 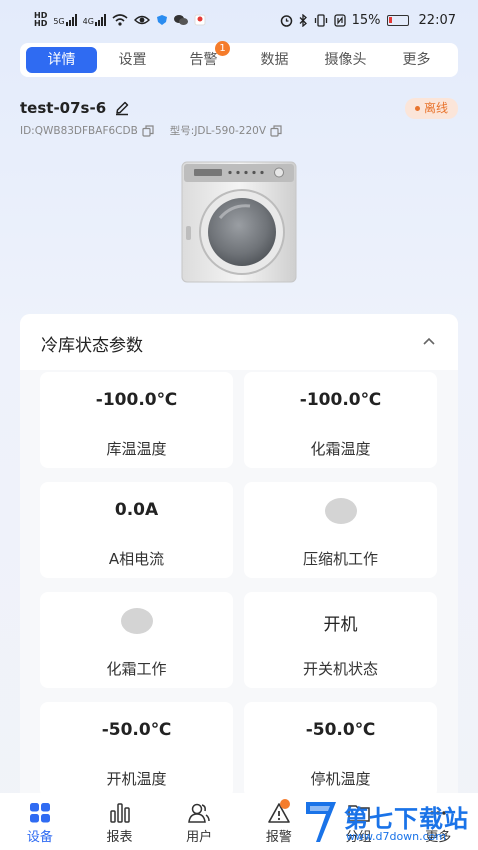 I want to click on status-bar-right: 15% 22:07, so click(x=368, y=20).